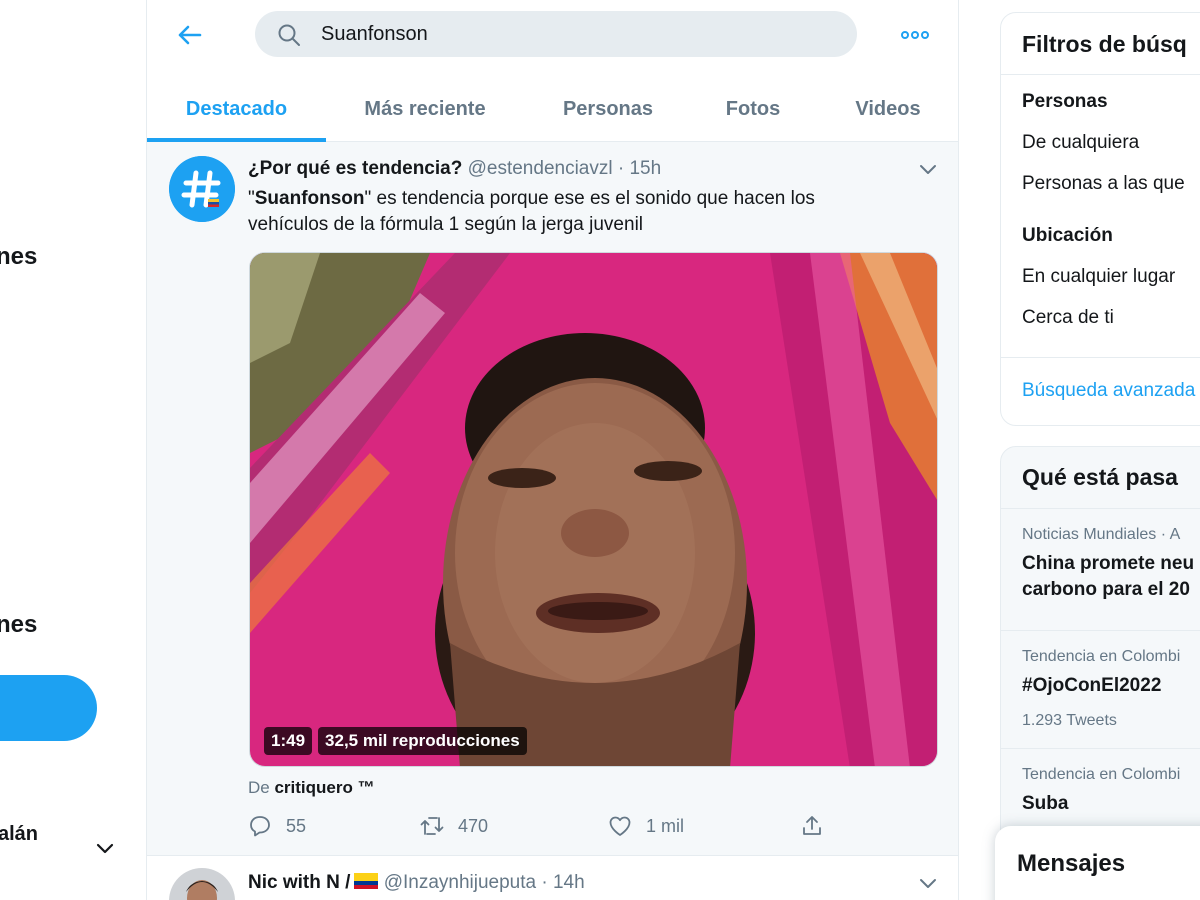 Image resolution: width=1200 pixels, height=900 pixels. Describe the element at coordinates (202, 884) in the screenshot. I see `profile-photo` at that location.